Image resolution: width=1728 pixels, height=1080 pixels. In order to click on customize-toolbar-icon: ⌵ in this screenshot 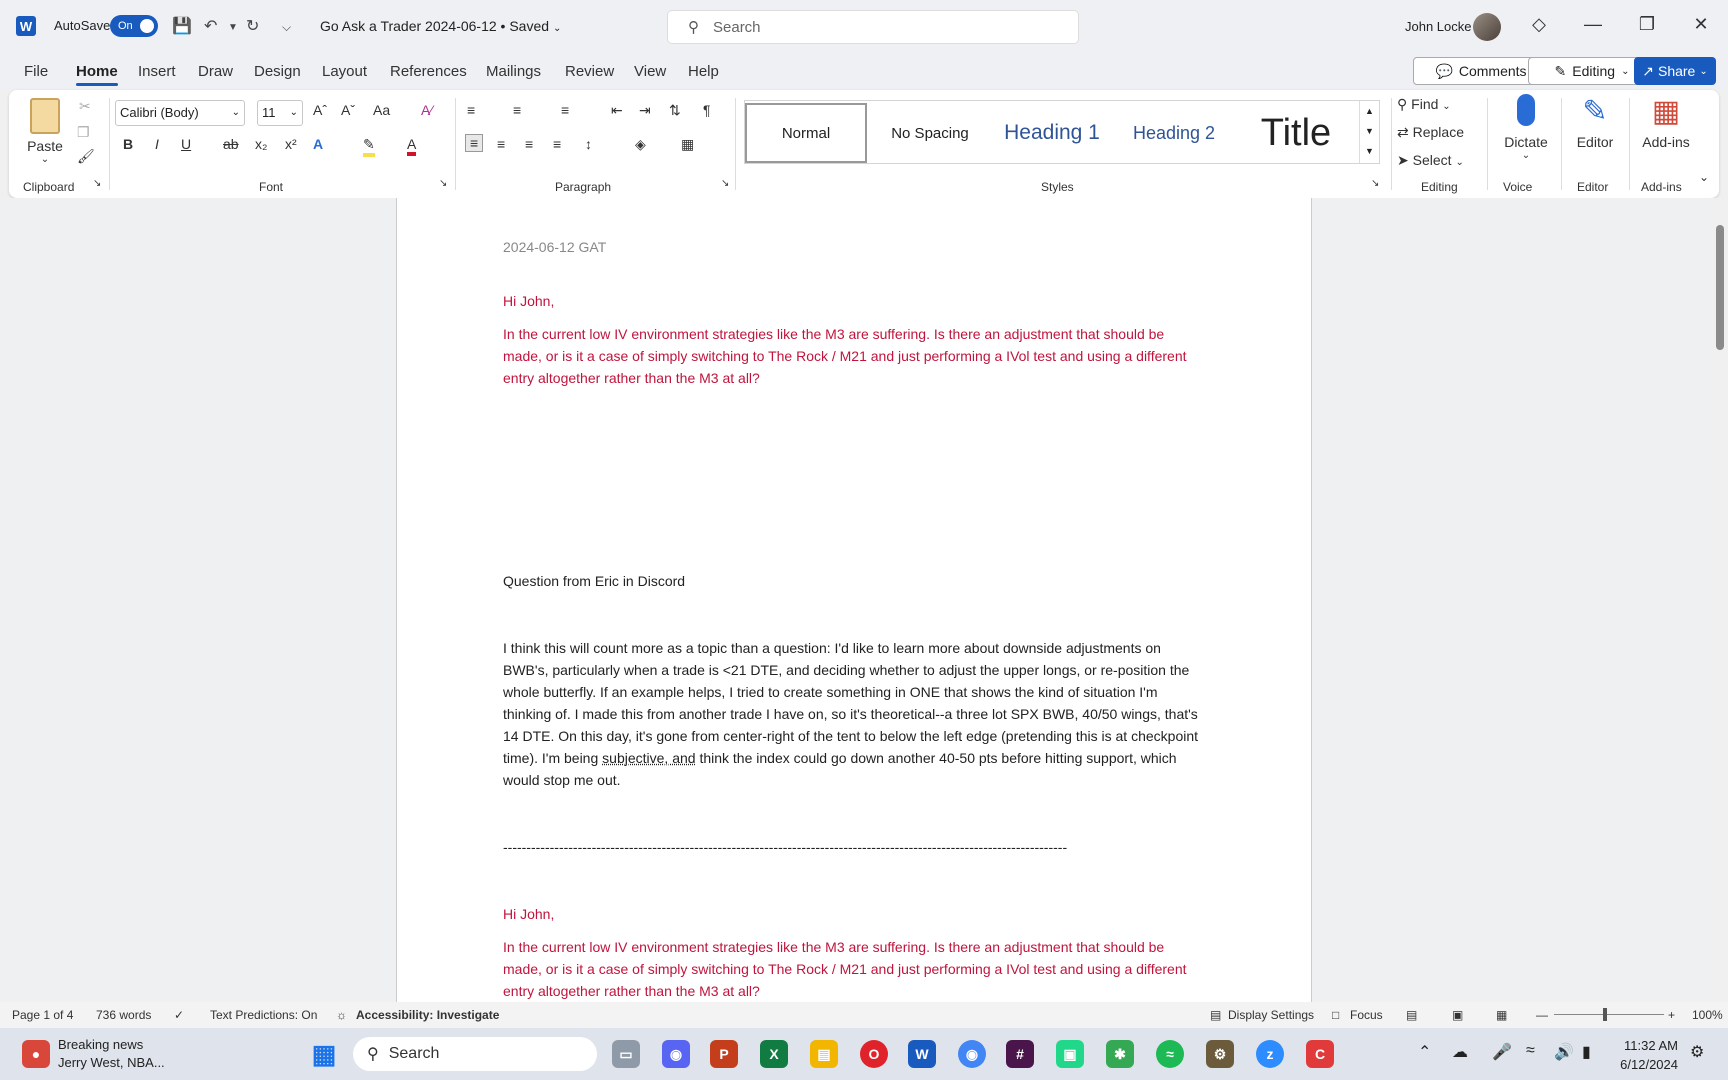, I will do `click(286, 27)`.